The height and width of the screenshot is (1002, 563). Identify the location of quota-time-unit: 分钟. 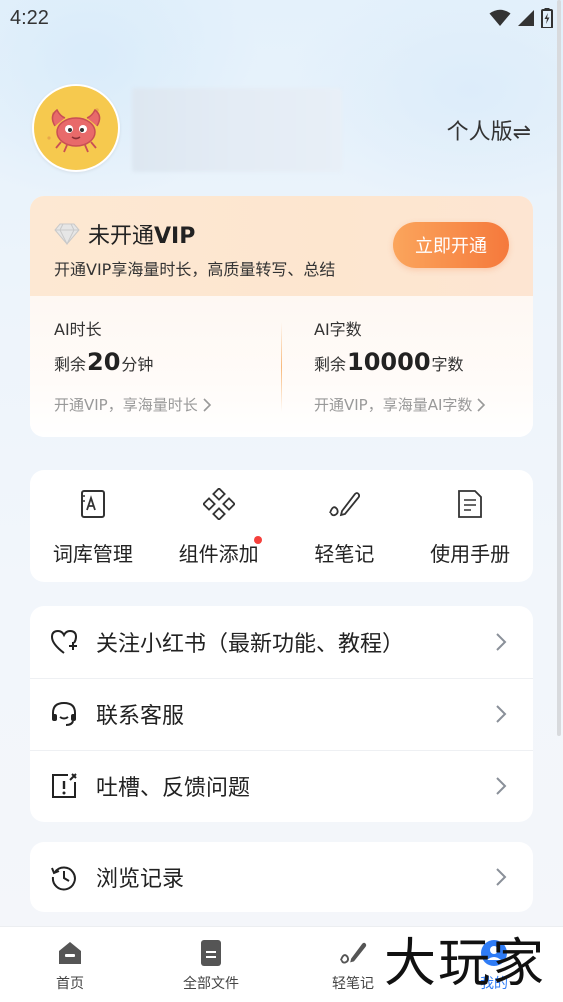
(137, 364).